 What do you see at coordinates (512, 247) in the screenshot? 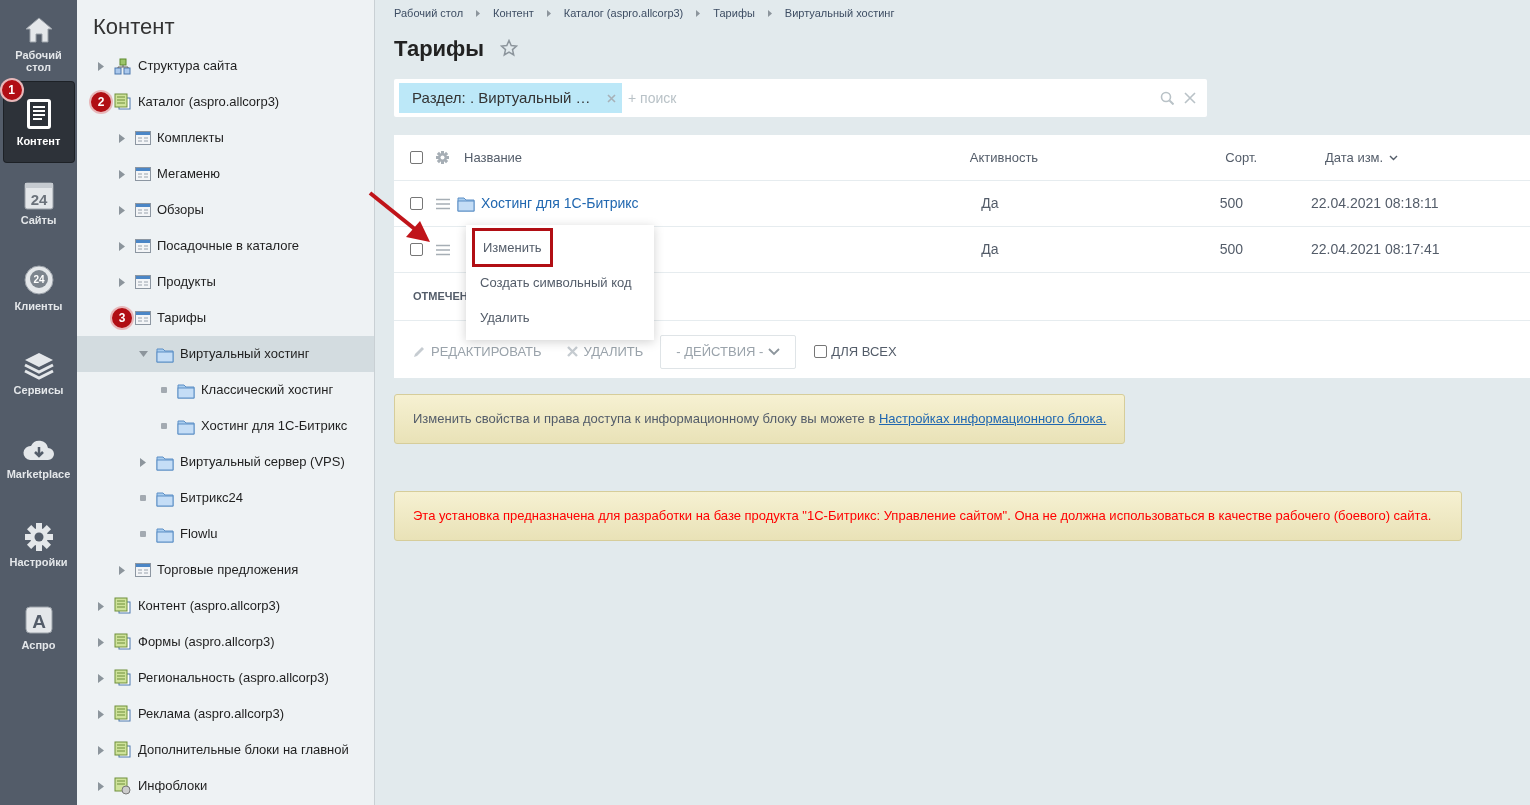
I see `menu-item: Изменить` at bounding box center [512, 247].